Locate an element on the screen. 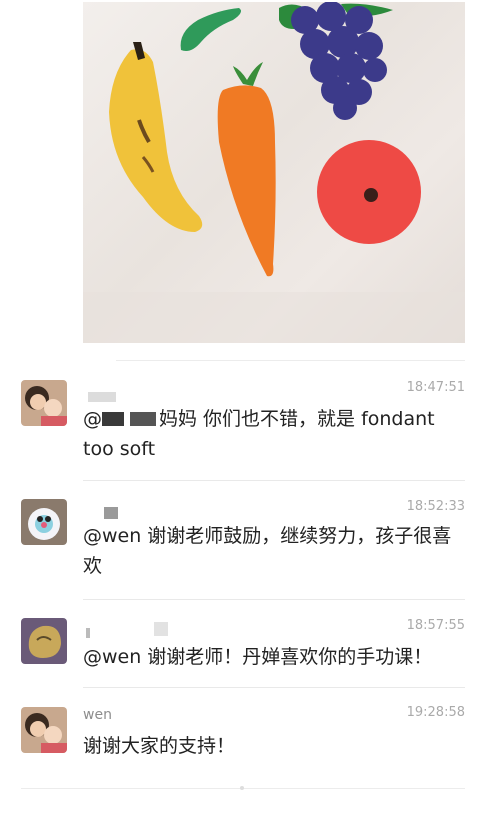  bottom-divider-dot is located at coordinates (242, 788).